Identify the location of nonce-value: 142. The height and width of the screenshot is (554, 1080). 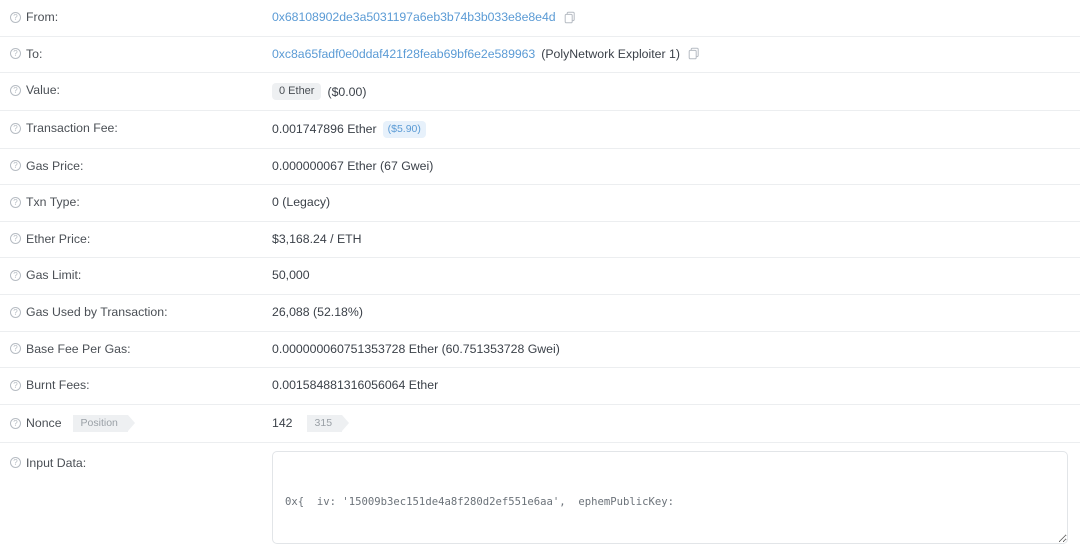
(282, 423).